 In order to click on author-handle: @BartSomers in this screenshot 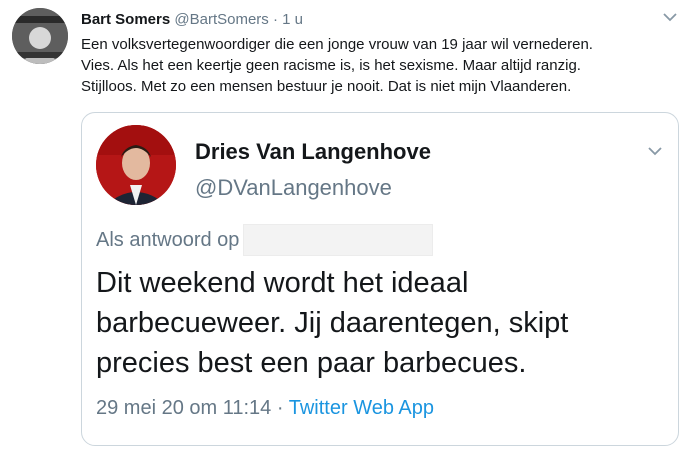, I will do `click(221, 19)`.